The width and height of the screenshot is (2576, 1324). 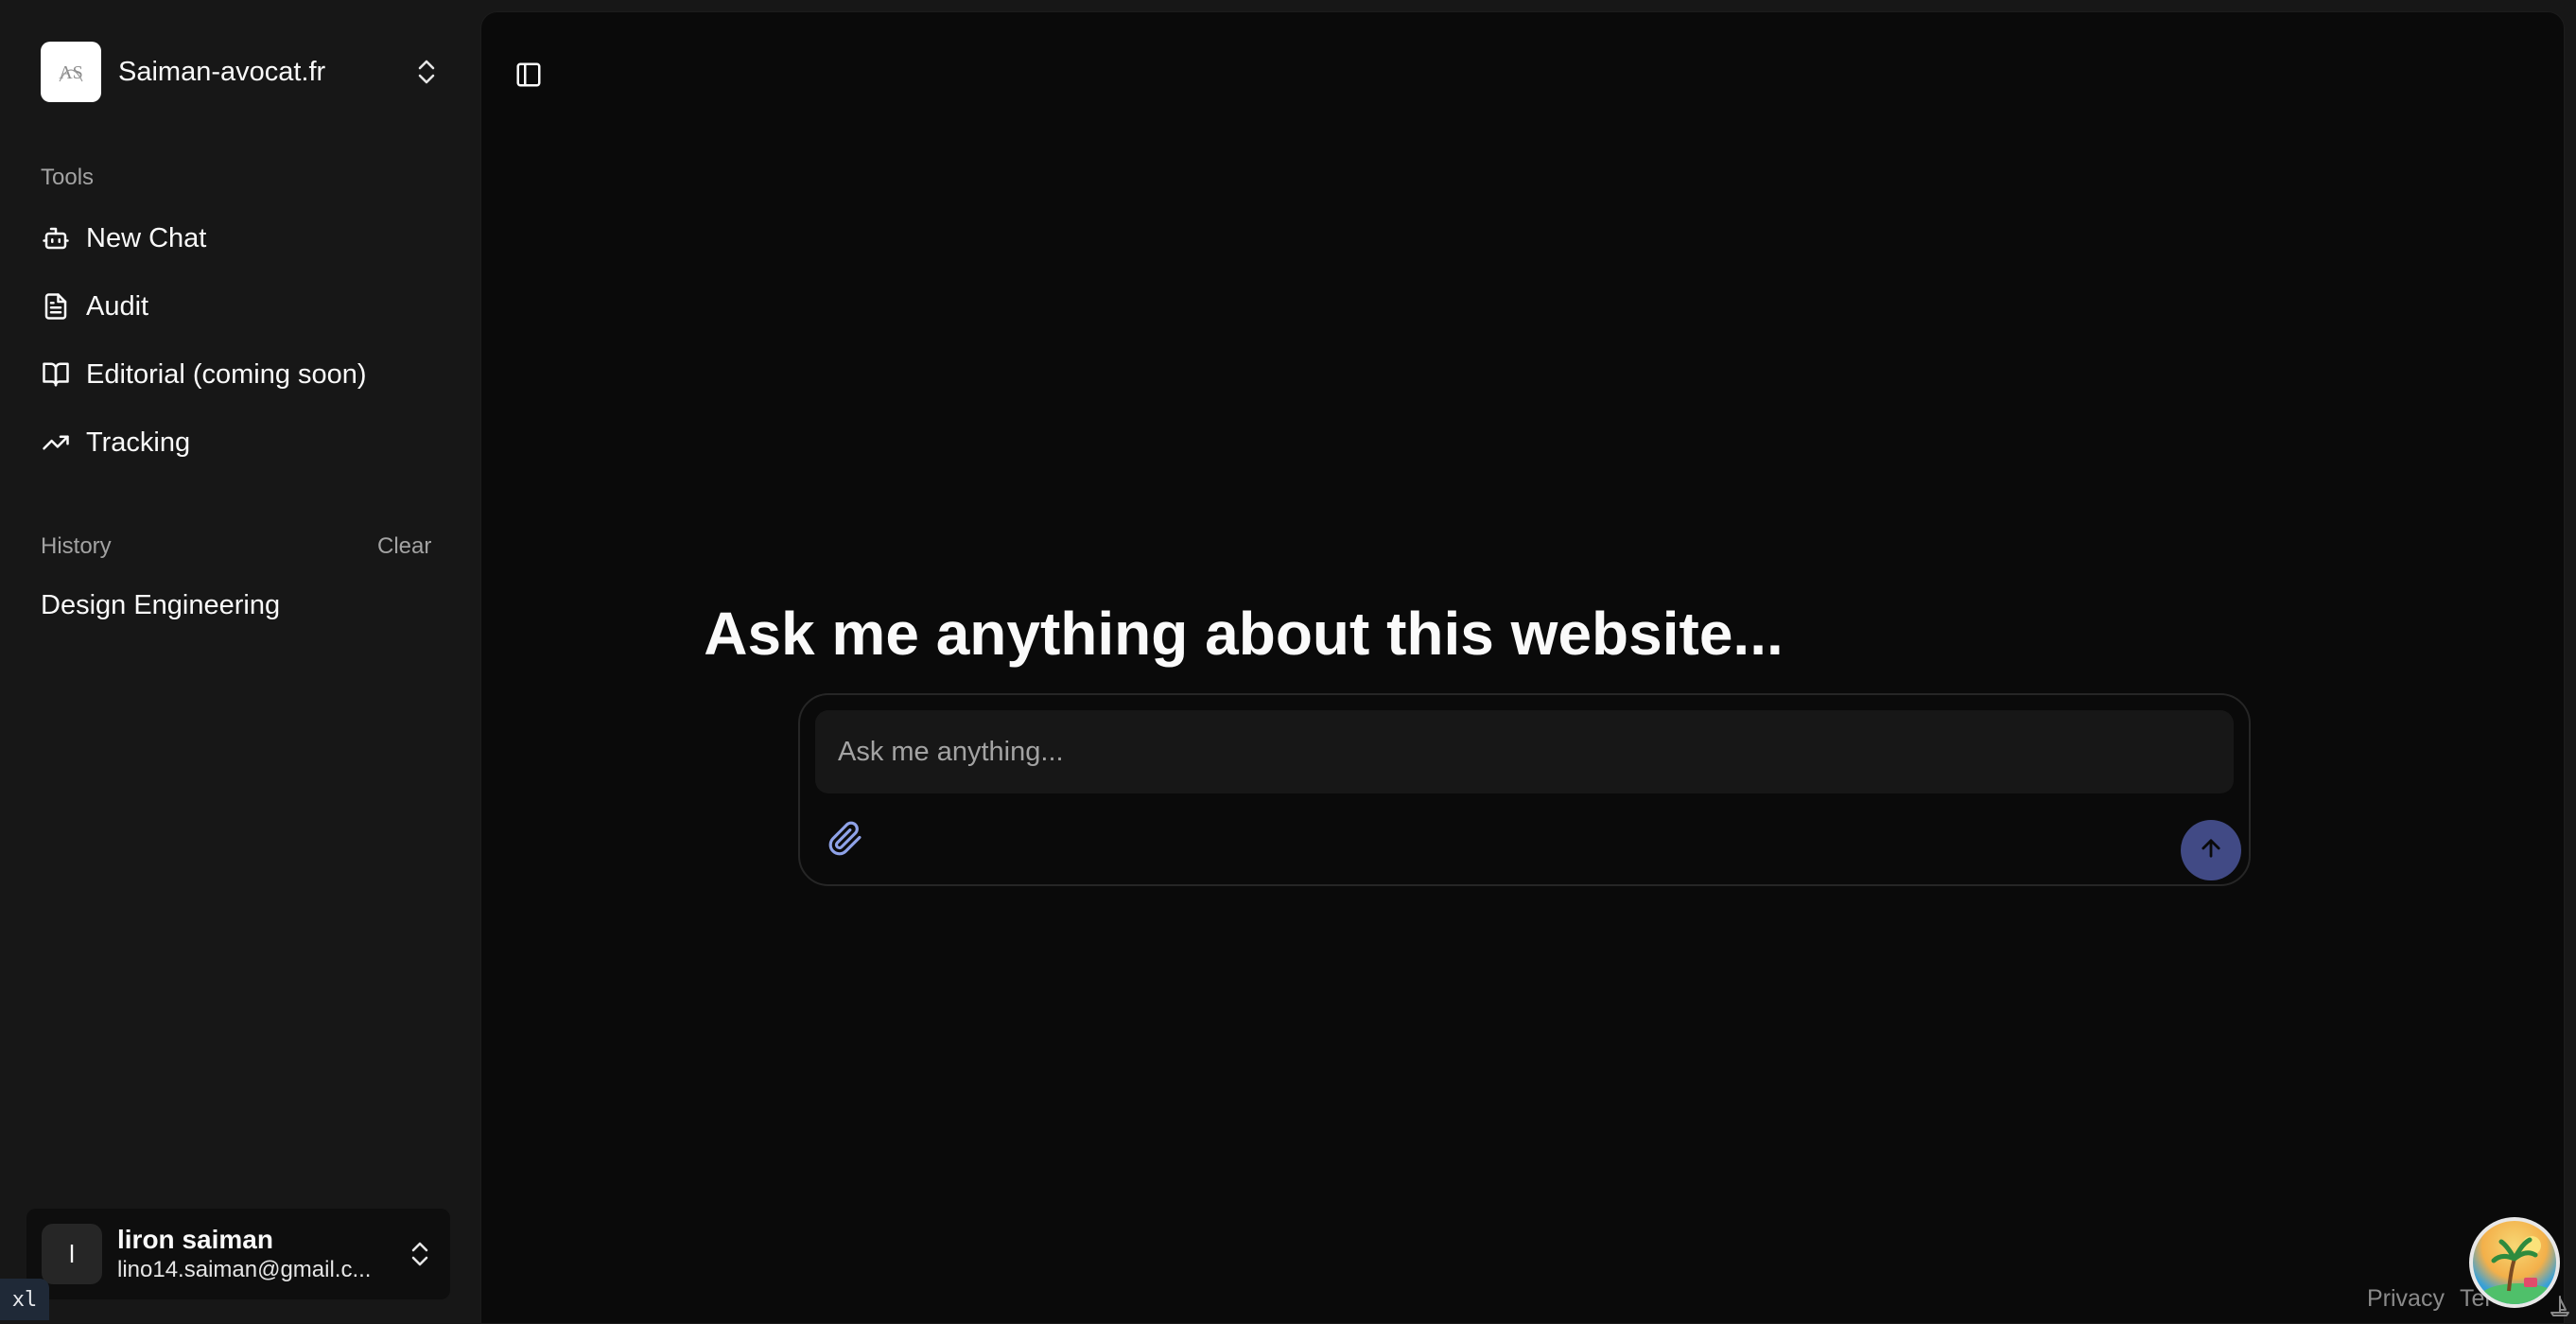 I want to click on breakpoint-badge: xl, so click(x=24, y=1299).